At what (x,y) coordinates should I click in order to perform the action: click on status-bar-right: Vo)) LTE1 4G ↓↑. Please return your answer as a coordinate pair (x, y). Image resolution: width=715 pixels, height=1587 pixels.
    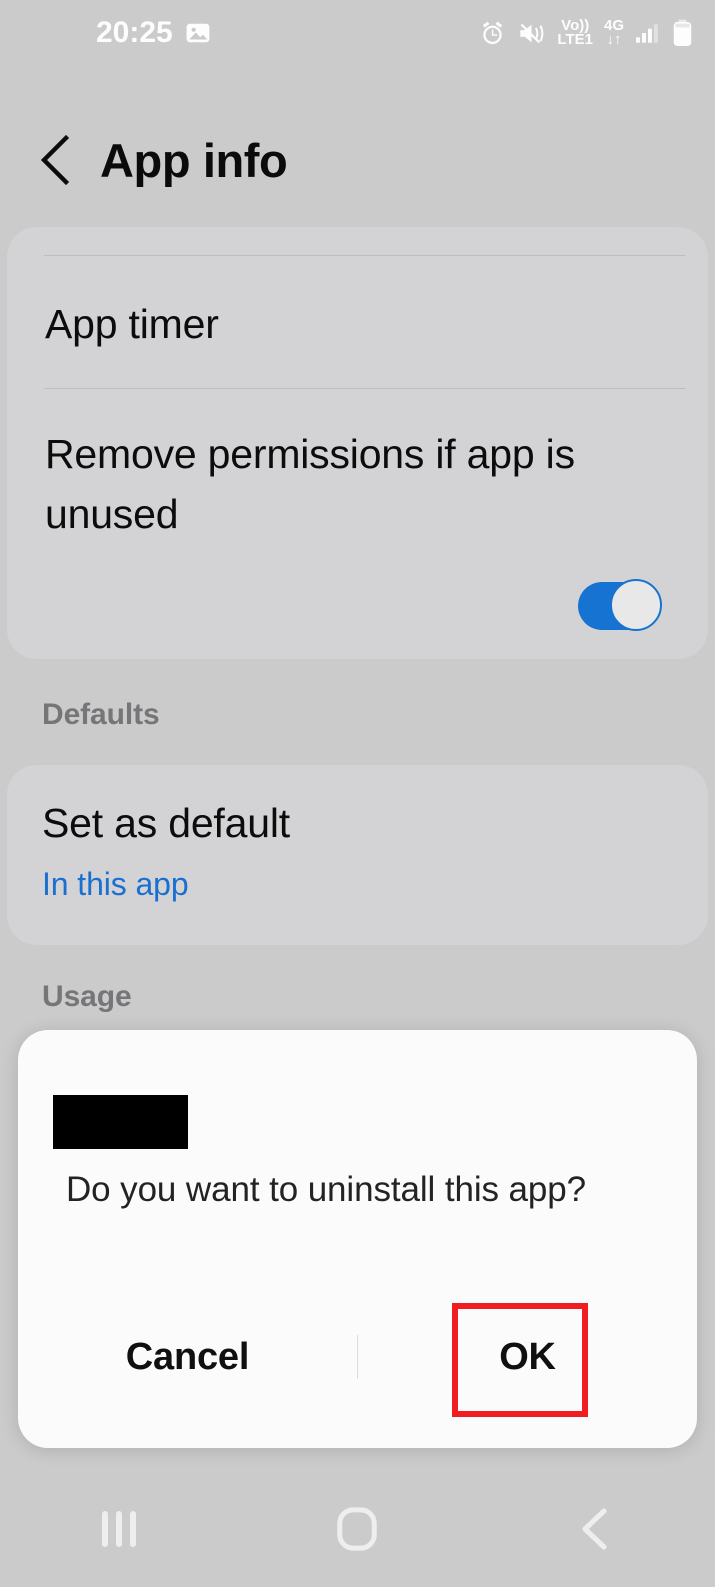
    Looking at the image, I should click on (586, 33).